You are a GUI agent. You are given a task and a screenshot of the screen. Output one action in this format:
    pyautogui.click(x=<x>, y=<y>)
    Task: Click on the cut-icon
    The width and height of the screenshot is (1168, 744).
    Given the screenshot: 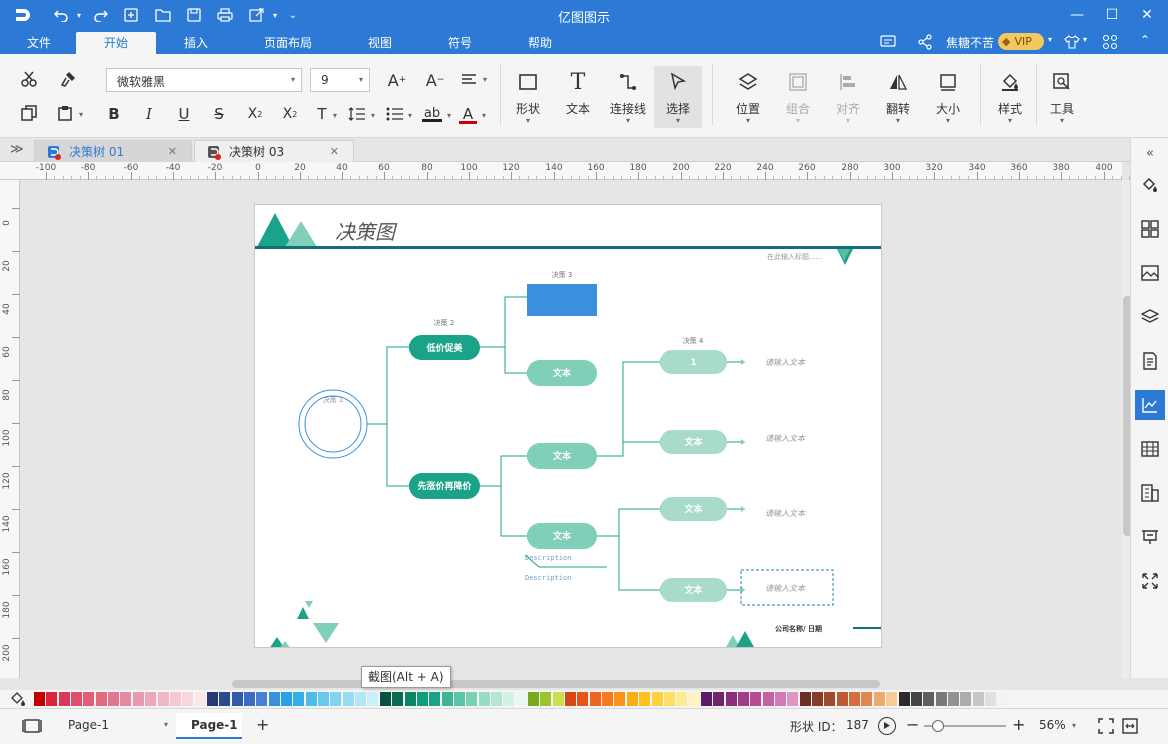 What is the action you would take?
    pyautogui.click(x=29, y=79)
    